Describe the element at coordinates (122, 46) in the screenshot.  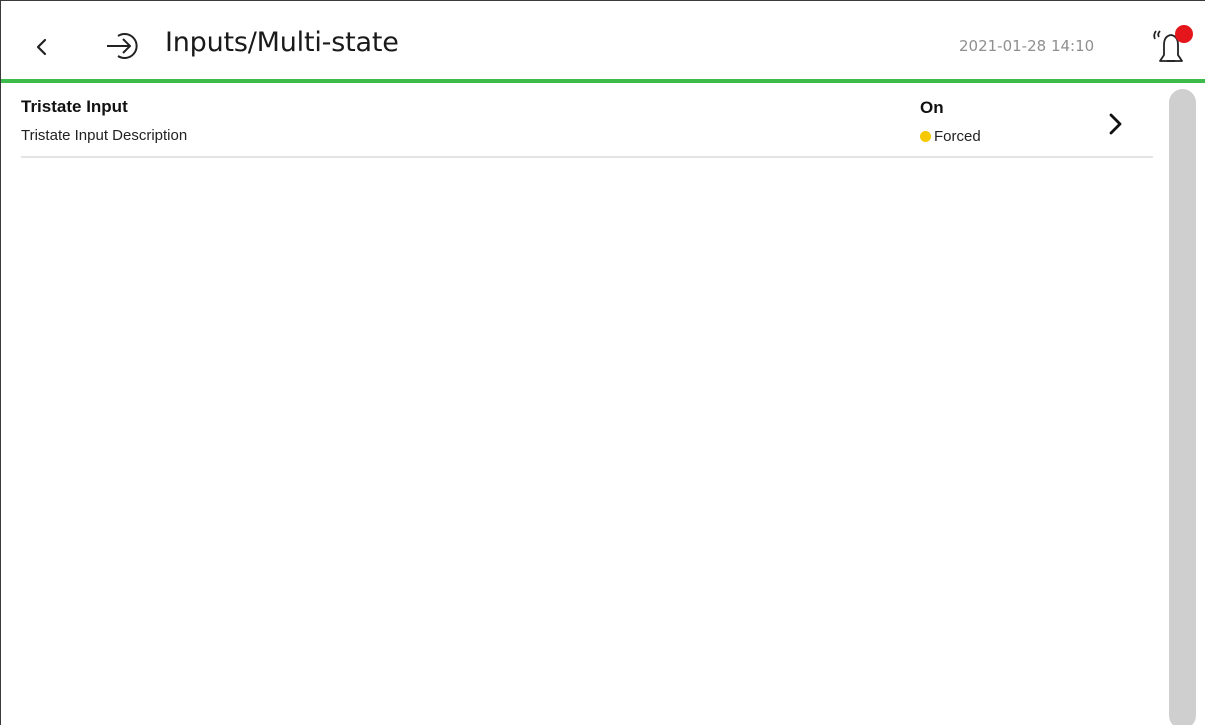
I see `input-arrow-icon` at that location.